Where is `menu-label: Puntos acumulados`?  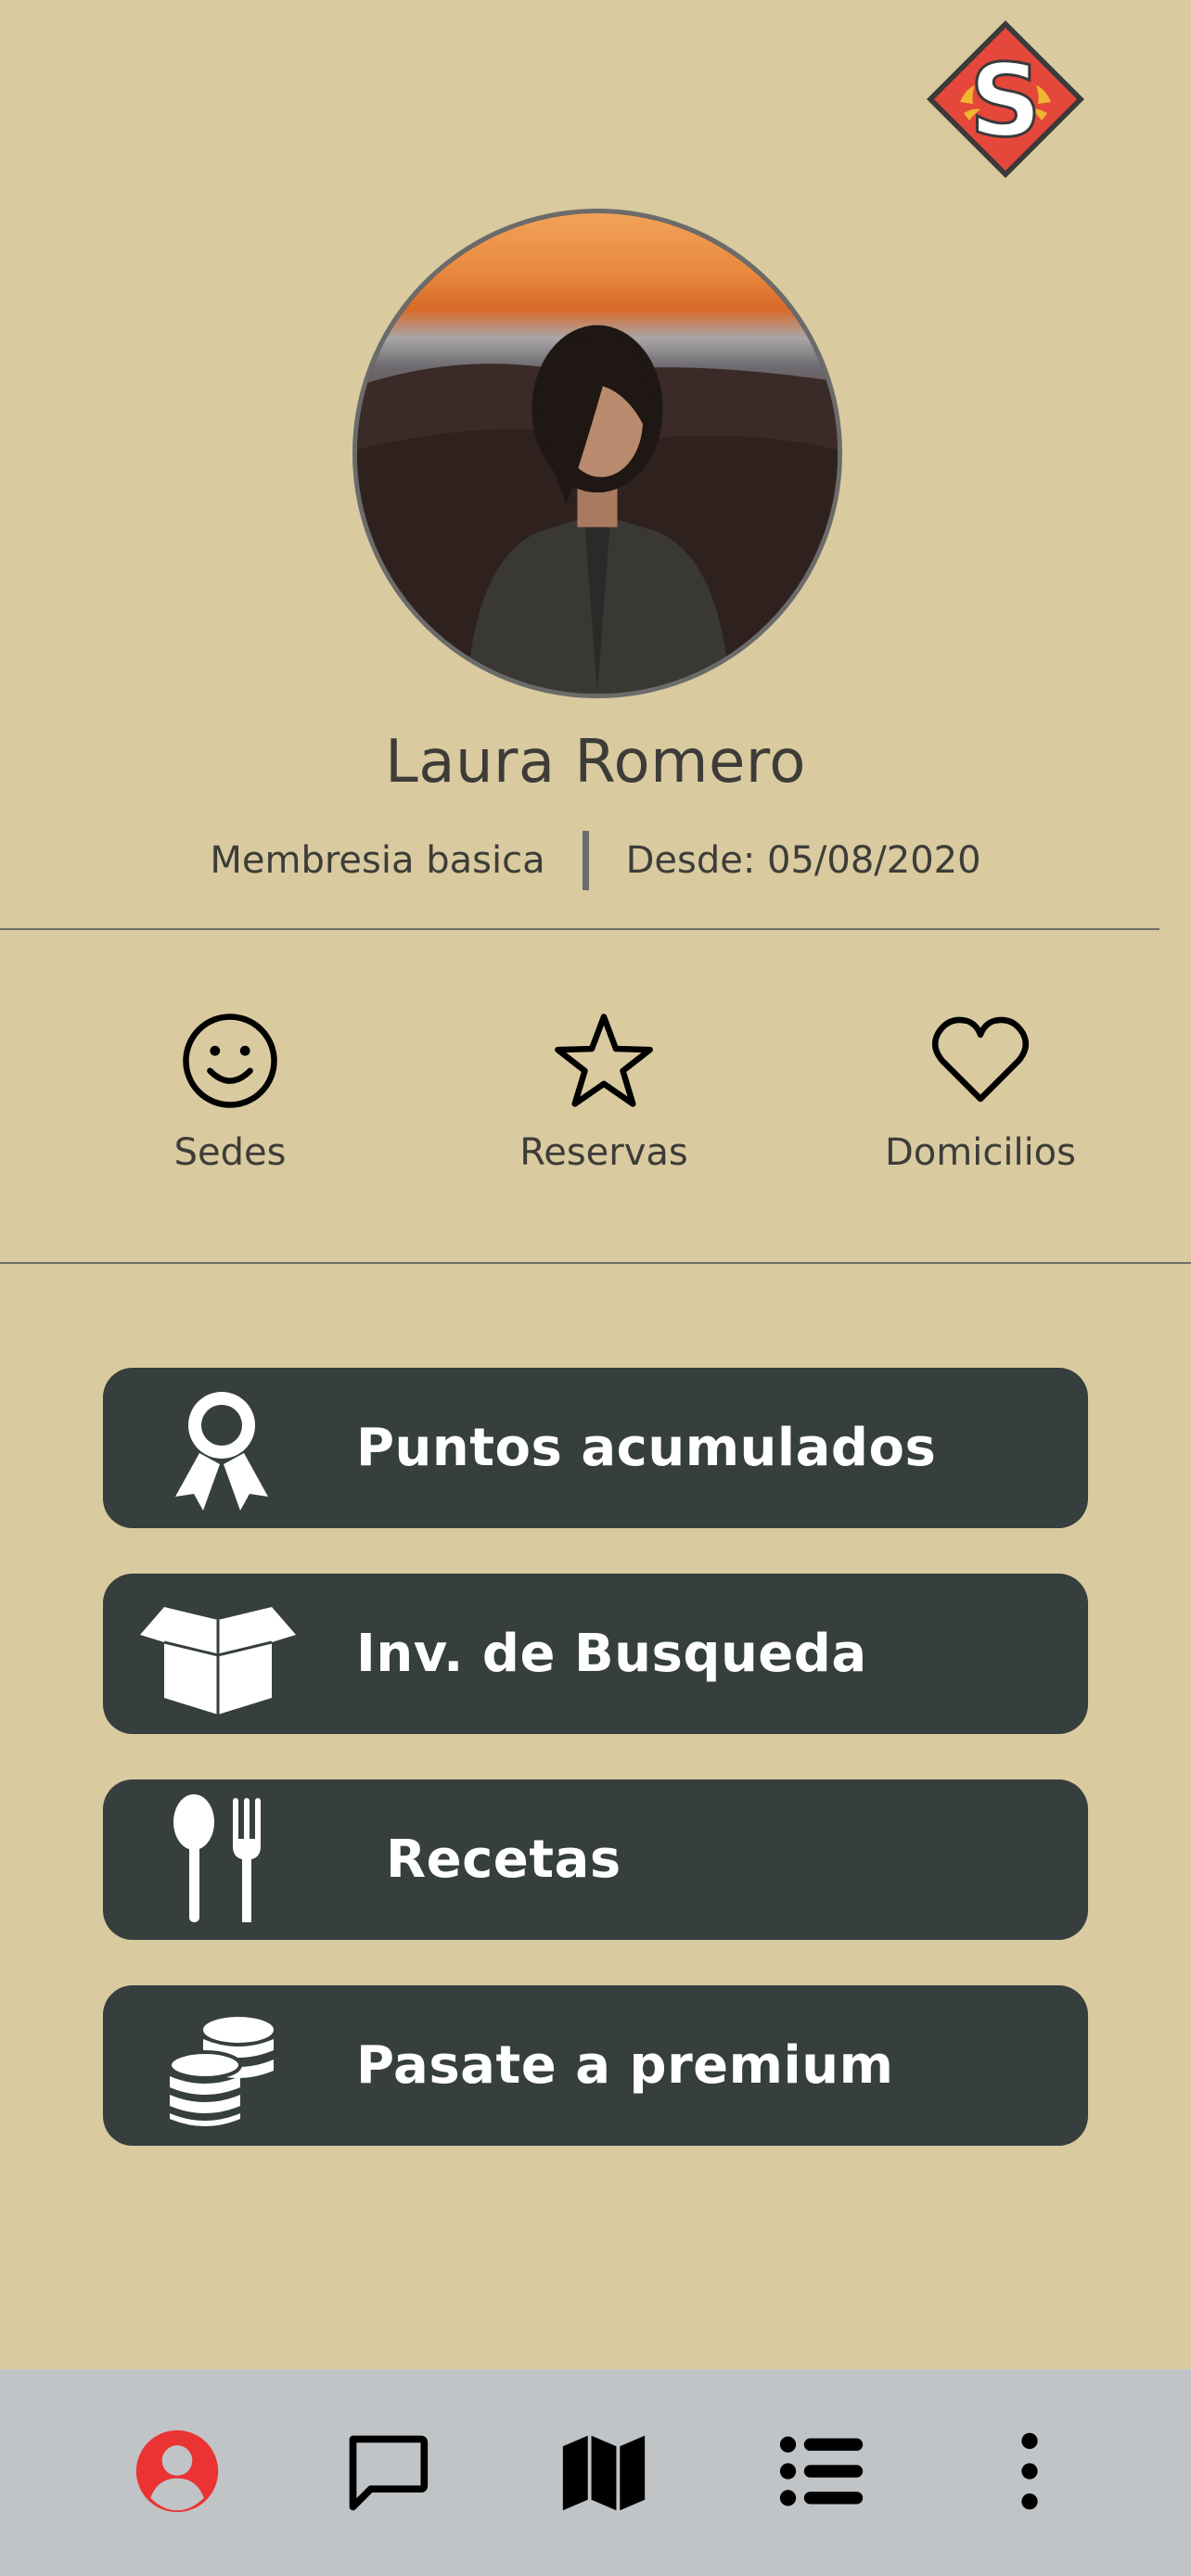
menu-label: Puntos acumulados is located at coordinates (647, 1448).